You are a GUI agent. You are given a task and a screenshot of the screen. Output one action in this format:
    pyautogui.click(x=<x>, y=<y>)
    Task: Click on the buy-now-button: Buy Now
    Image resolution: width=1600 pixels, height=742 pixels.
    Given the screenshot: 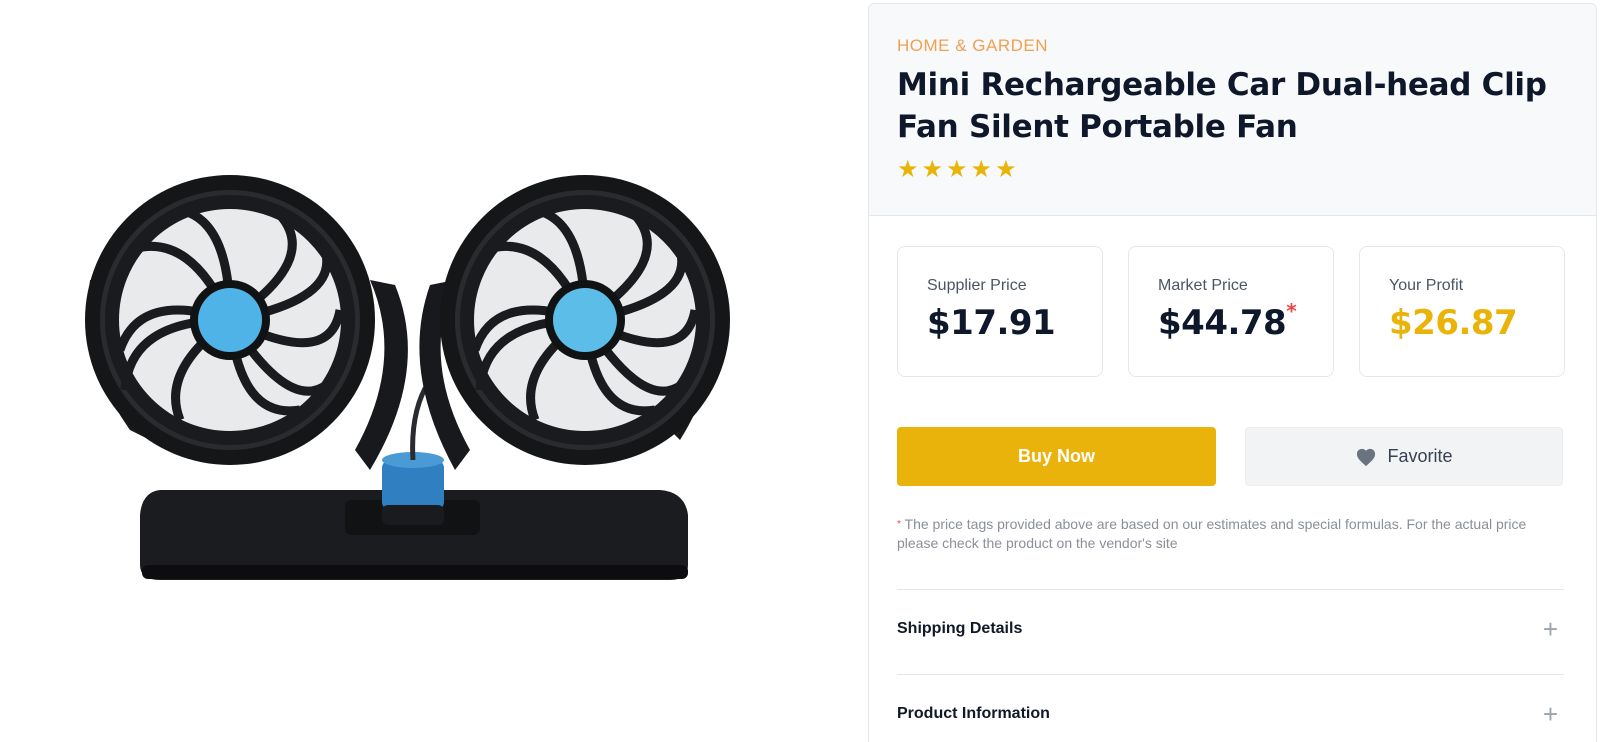 What is the action you would take?
    pyautogui.click(x=1056, y=456)
    